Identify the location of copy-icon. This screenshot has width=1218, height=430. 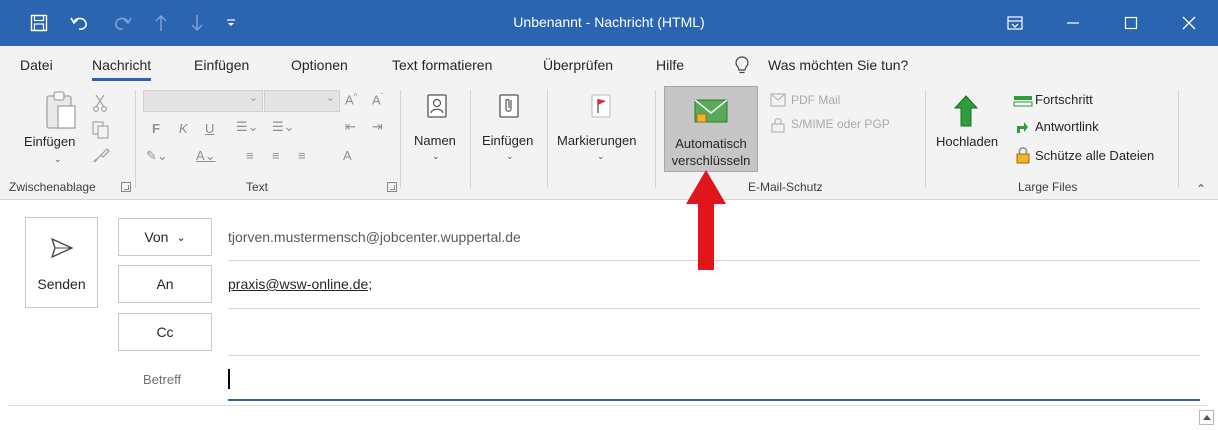
(101, 132).